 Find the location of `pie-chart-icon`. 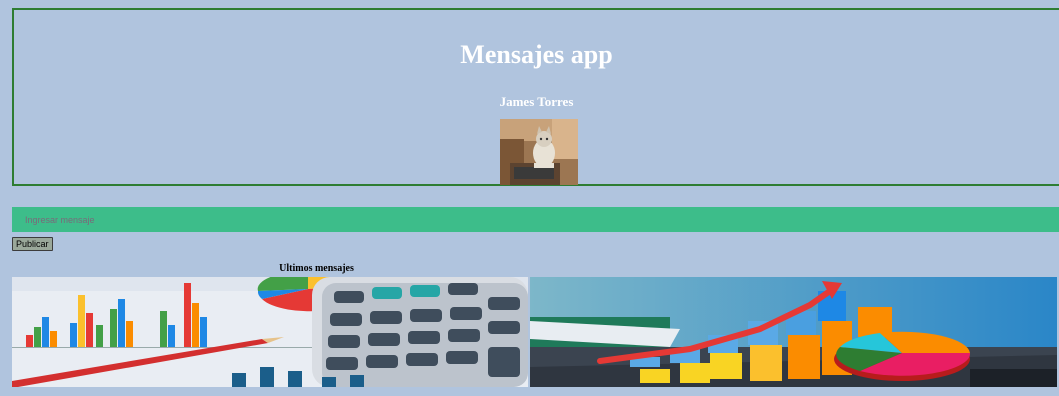

pie-chart-icon is located at coordinates (902, 356).